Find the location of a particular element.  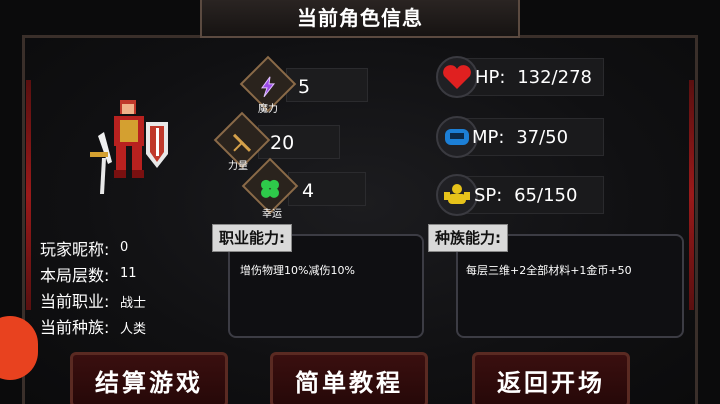

tutorial-label: 简单教程 is located at coordinates (349, 382).